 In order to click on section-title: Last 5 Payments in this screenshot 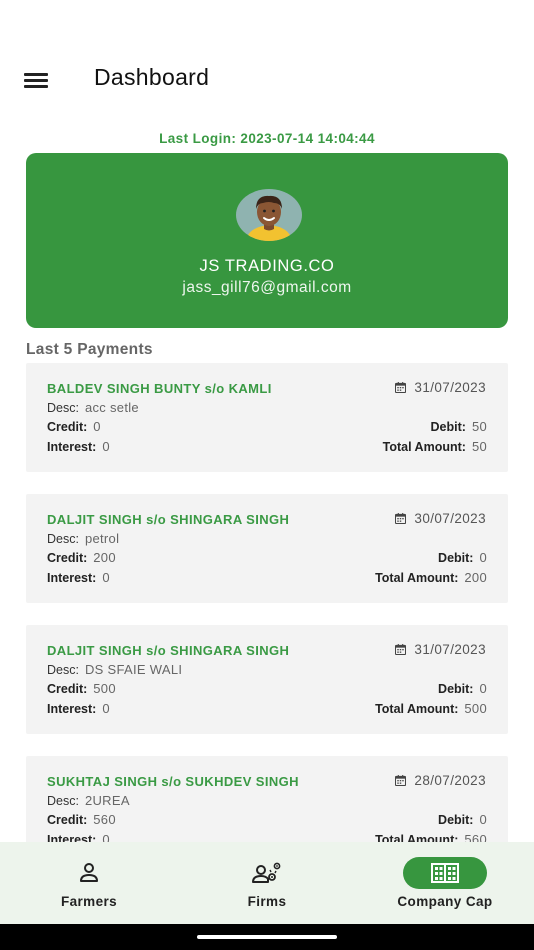, I will do `click(89, 349)`.